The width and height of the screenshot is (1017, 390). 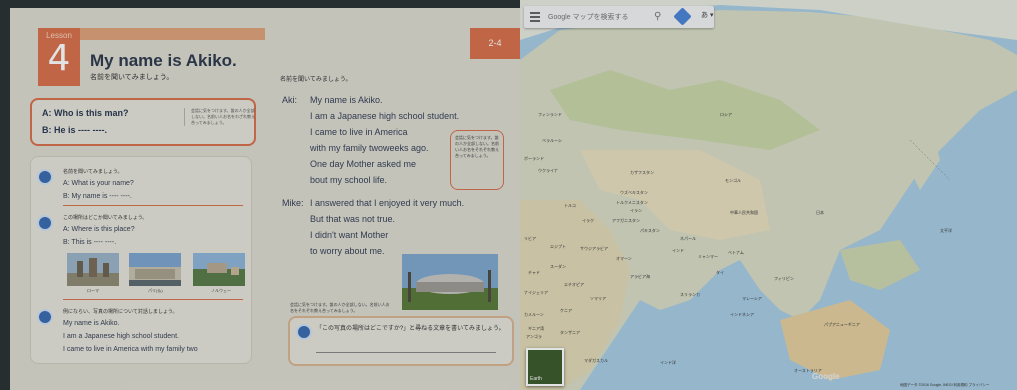 What do you see at coordinates (826, 376) in the screenshot?
I see `google-logo: Google` at bounding box center [826, 376].